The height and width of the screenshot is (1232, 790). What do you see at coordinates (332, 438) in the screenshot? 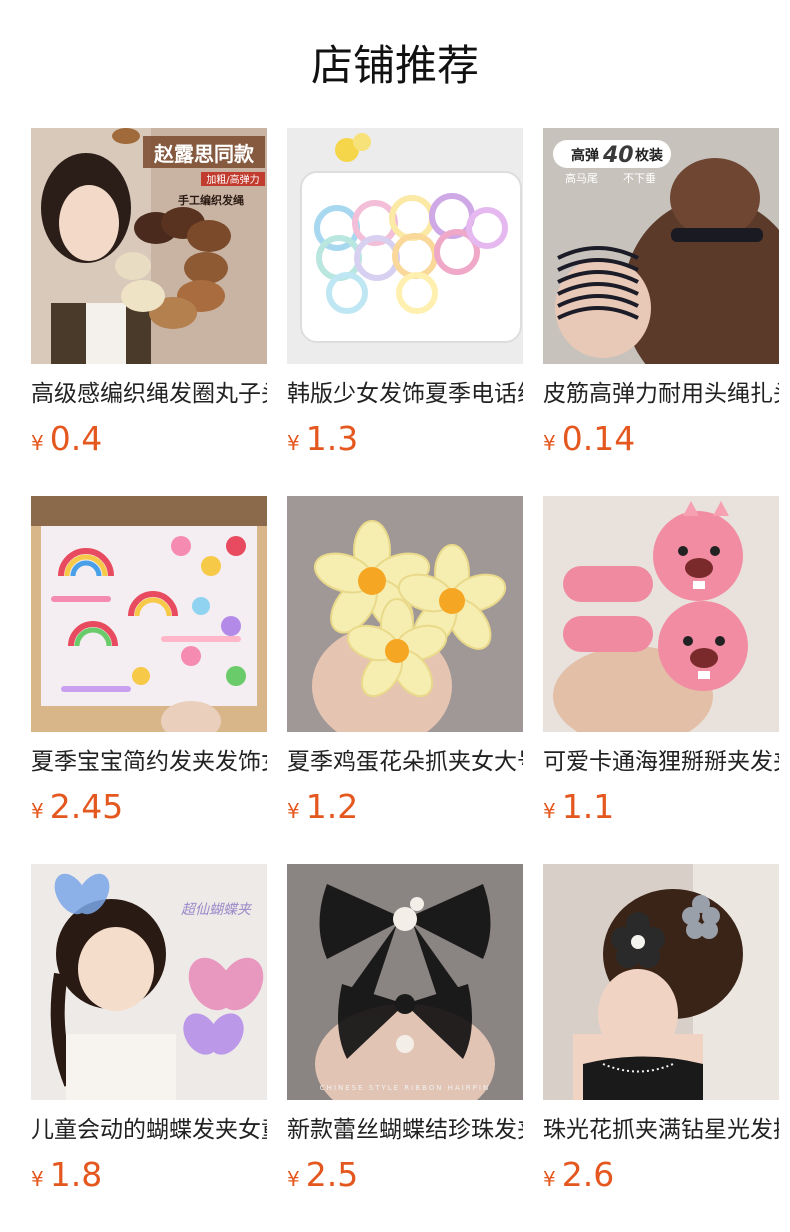
I see `price-value: 1.3` at bounding box center [332, 438].